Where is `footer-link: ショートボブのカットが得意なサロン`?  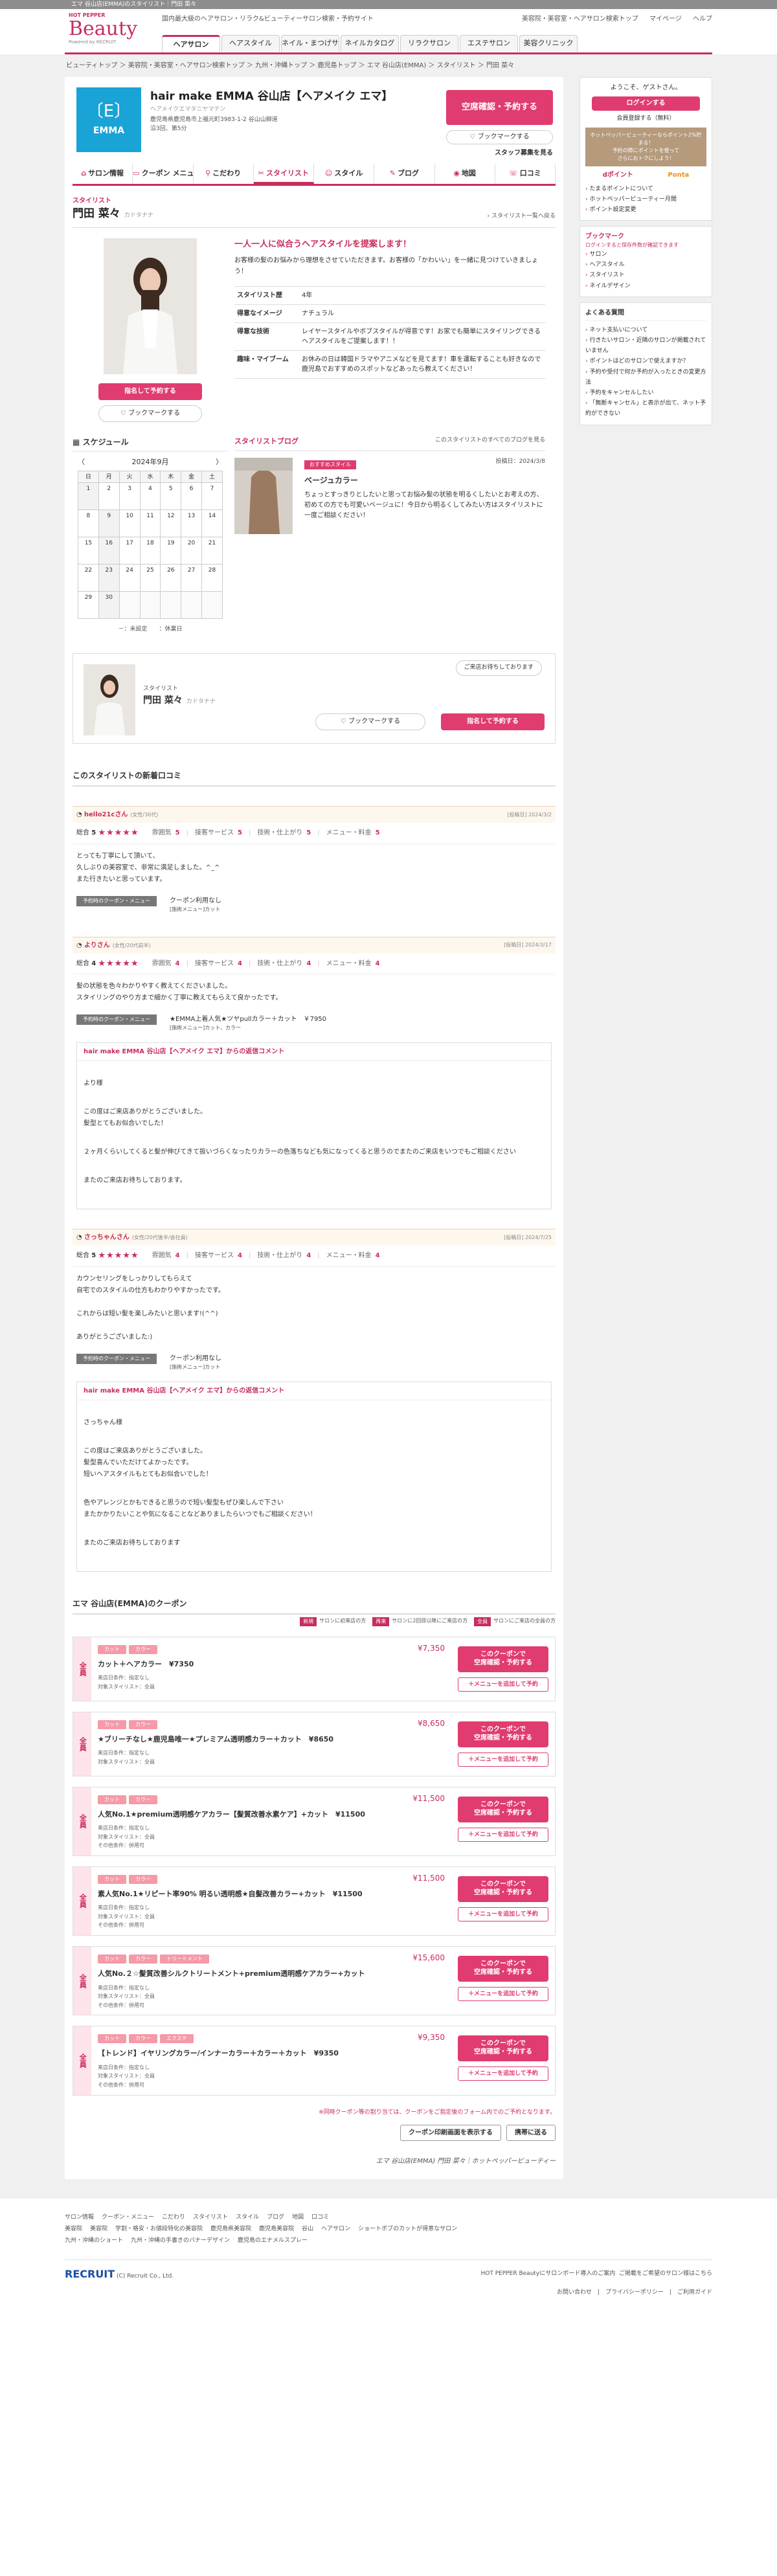
footer-link: ショートボブのカットが得意なサロン is located at coordinates (407, 2229).